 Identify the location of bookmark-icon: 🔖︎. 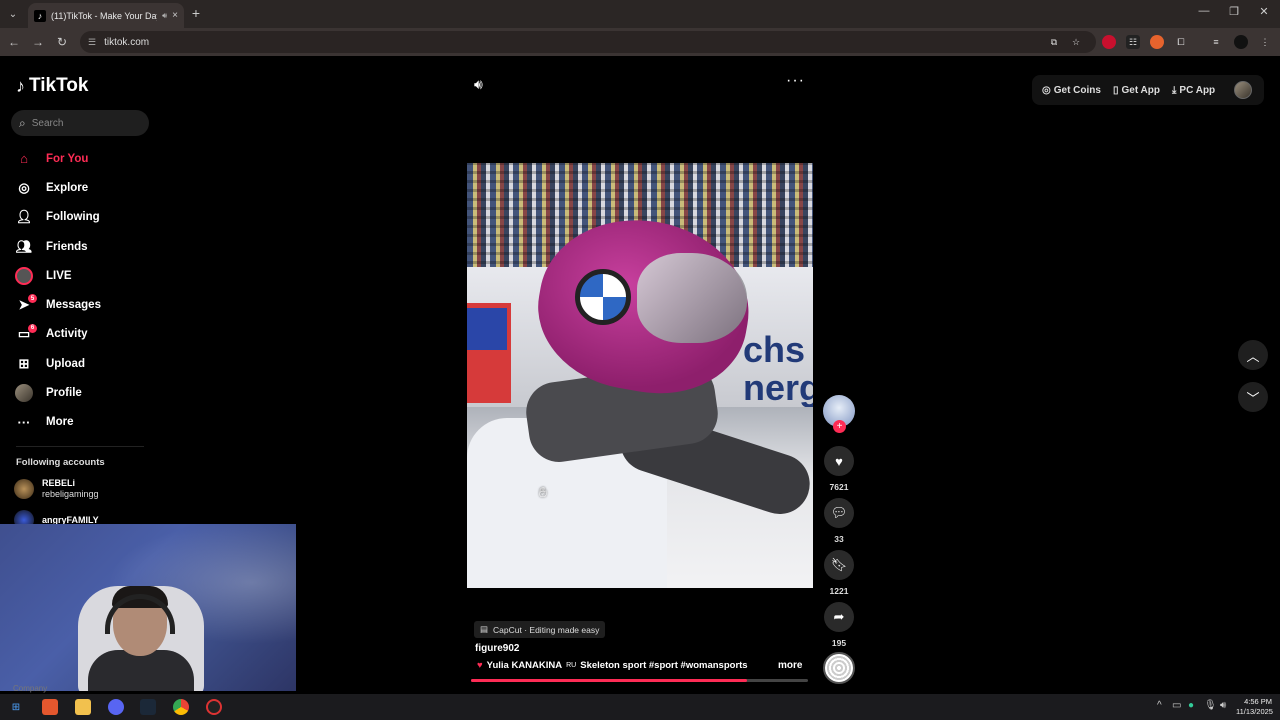
(839, 564).